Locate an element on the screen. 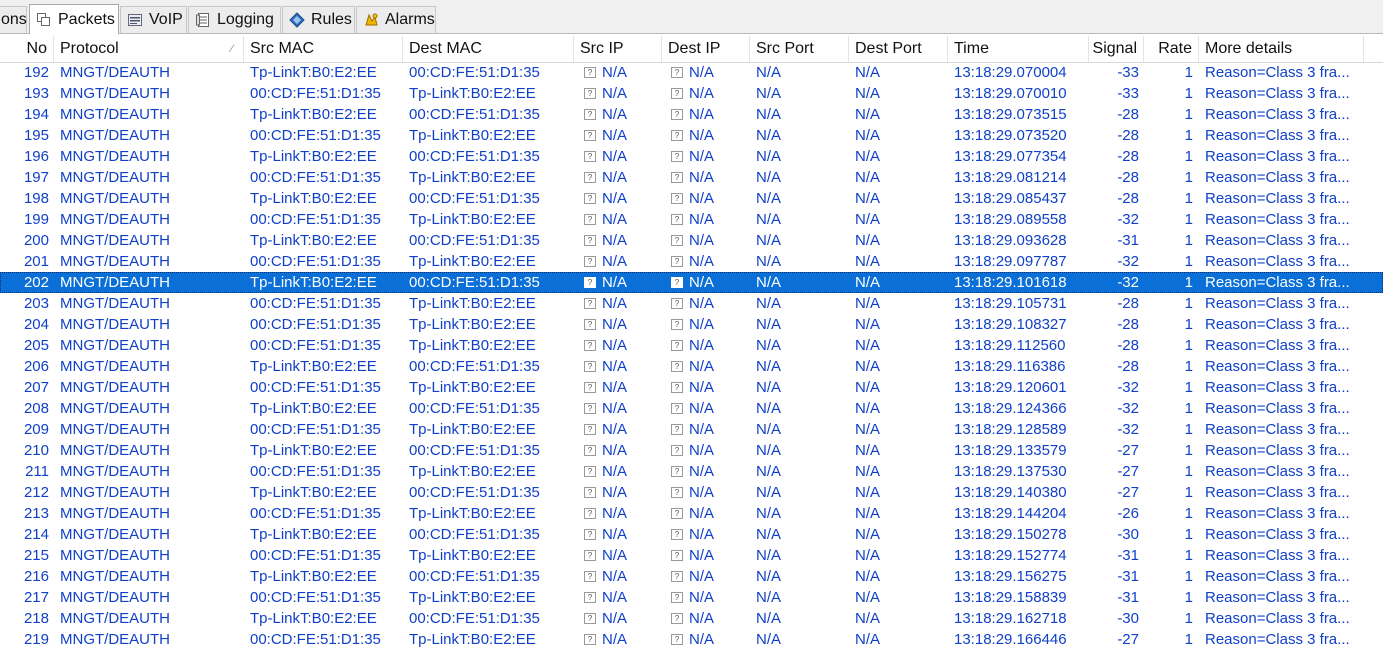  cell-no: 197 is located at coordinates (24, 177).